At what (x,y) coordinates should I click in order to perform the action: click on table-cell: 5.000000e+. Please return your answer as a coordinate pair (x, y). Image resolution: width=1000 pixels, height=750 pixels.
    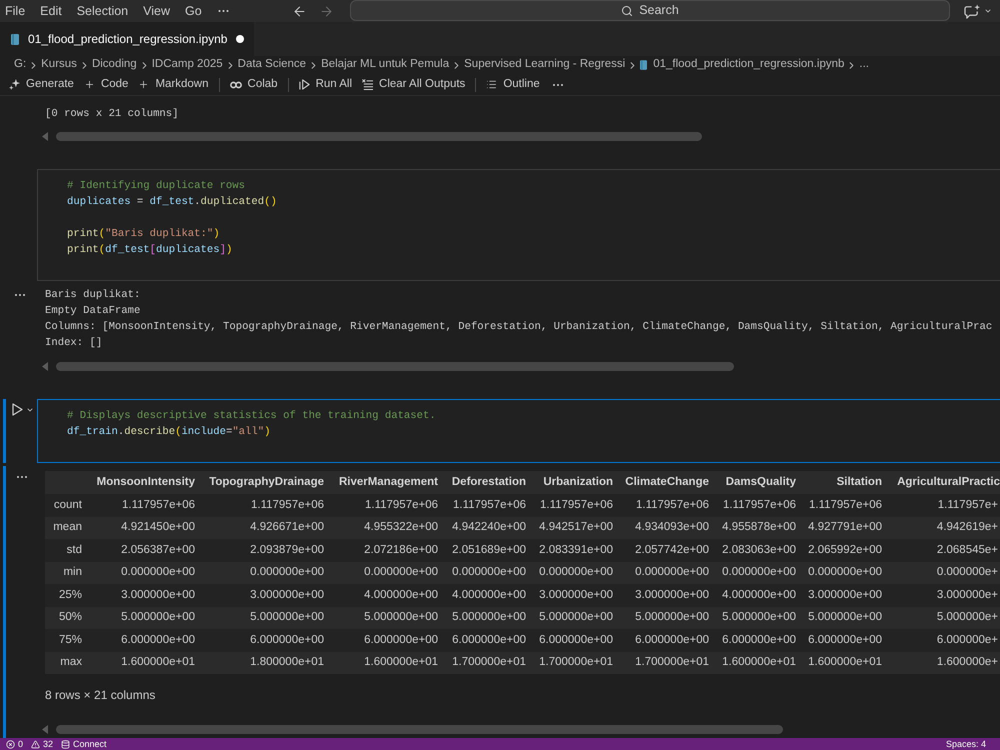
    Looking at the image, I should click on (943, 617).